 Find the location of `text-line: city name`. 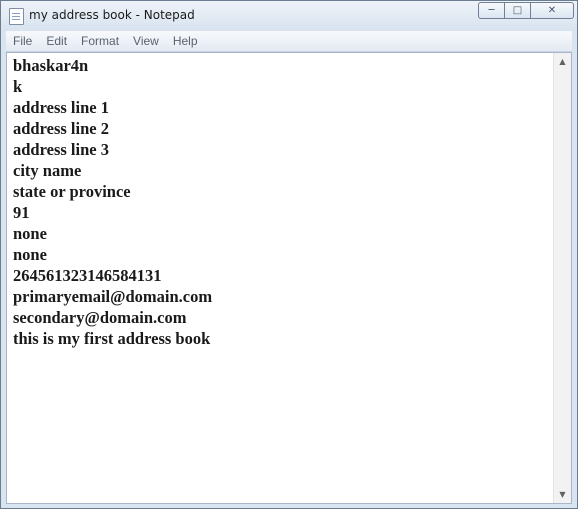

text-line: city name is located at coordinates (47, 170).